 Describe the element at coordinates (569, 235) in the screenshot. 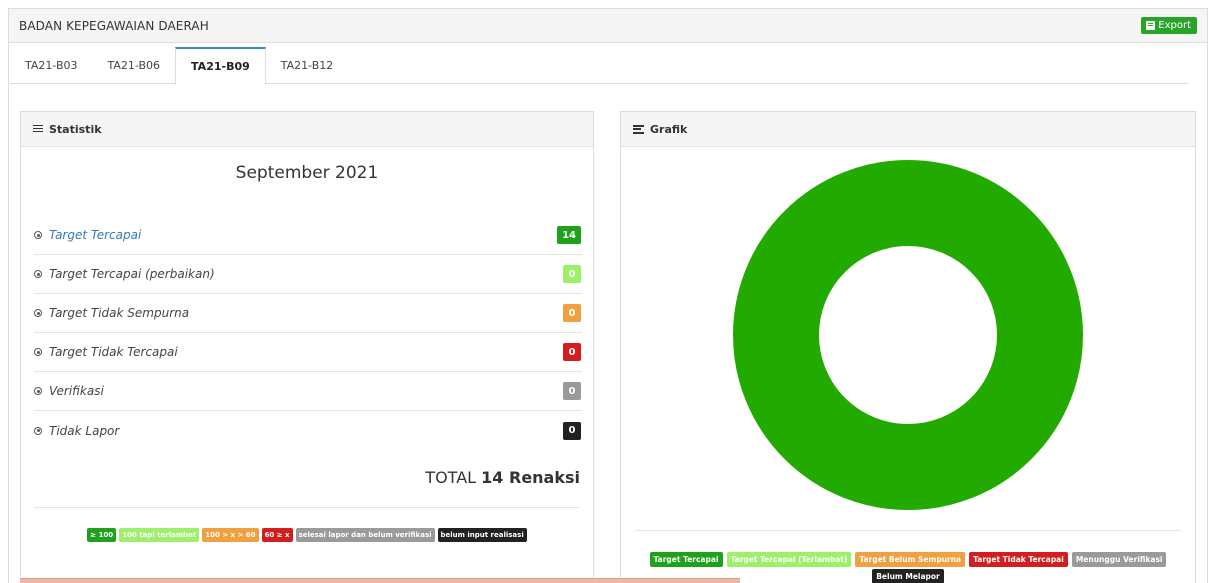

I see `count-badge: 14` at that location.